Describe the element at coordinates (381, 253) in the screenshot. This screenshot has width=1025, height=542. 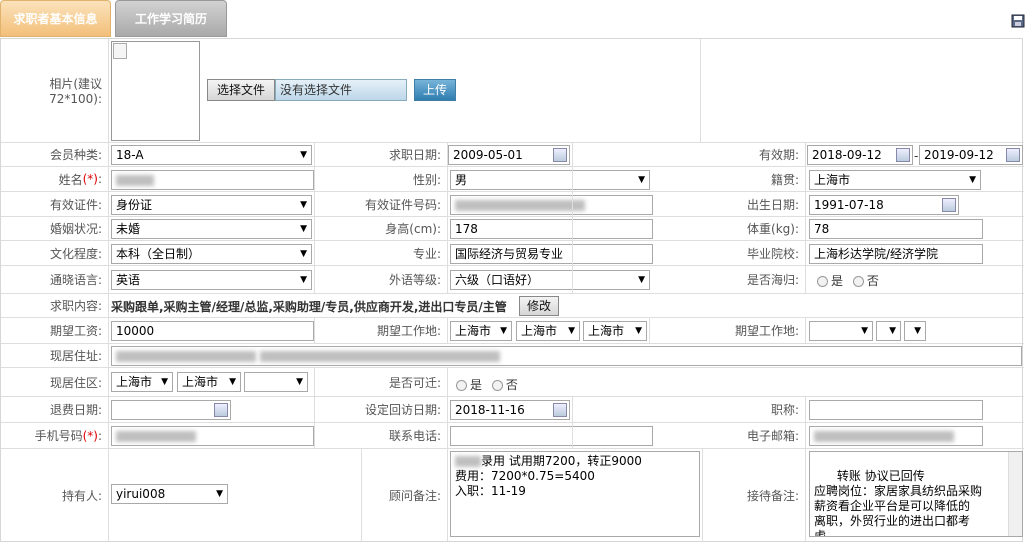
I see `major-label: 专业:` at that location.